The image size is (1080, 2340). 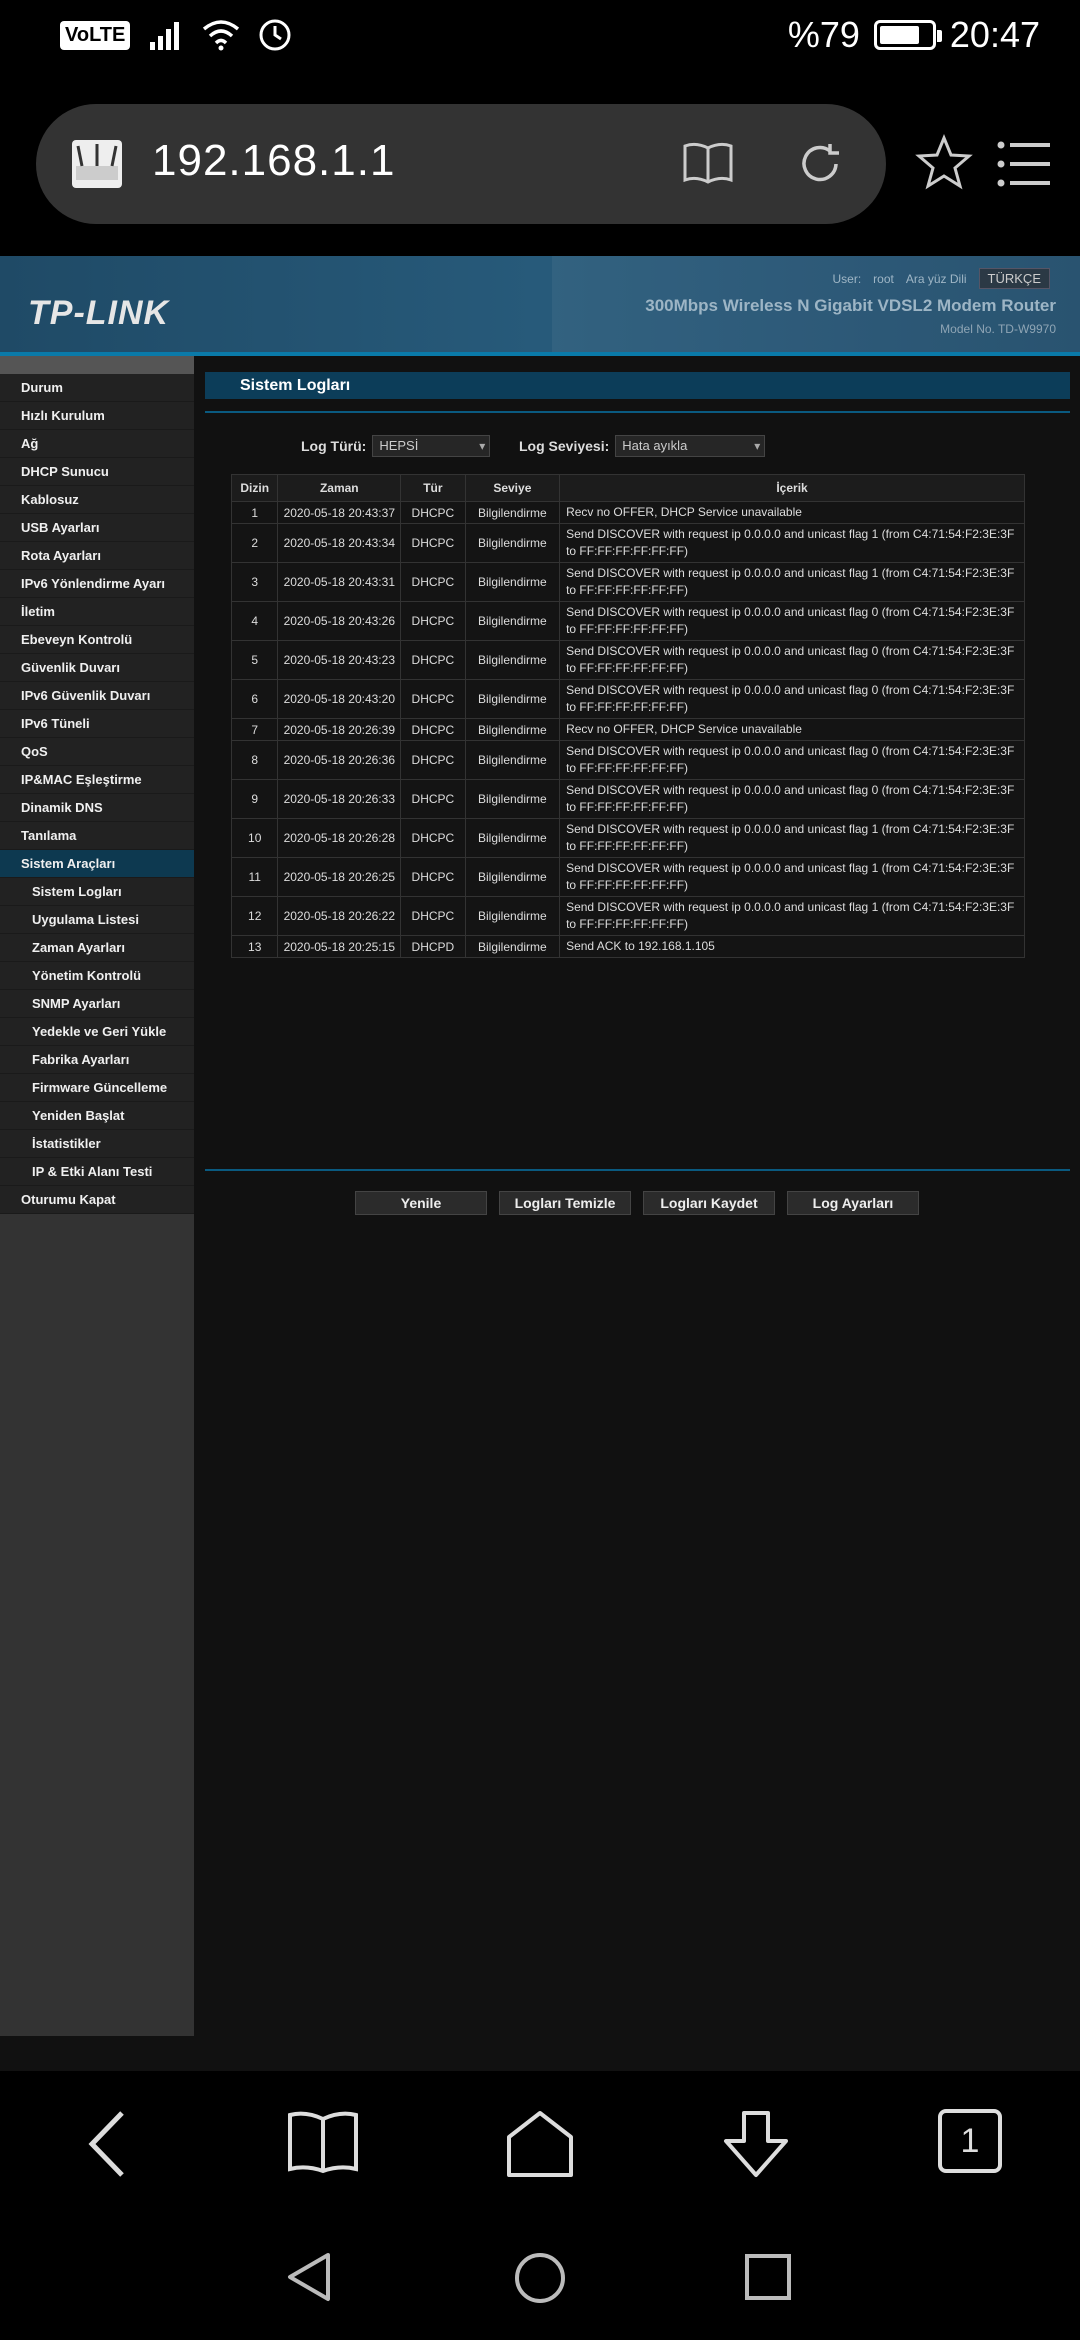 What do you see at coordinates (97, 864) in the screenshot?
I see `sidebar-item: Sistem Araçları` at bounding box center [97, 864].